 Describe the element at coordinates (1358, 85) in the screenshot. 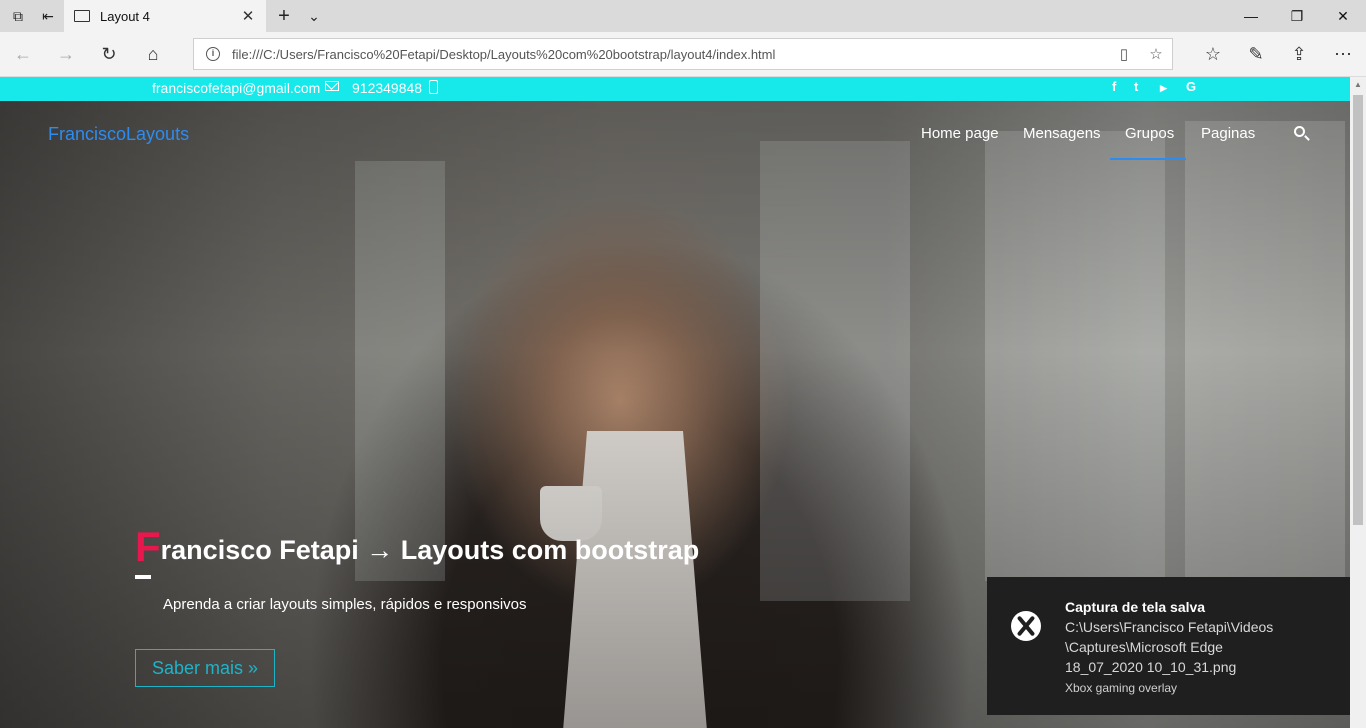

I see `scroll-up-icon: ▲` at that location.